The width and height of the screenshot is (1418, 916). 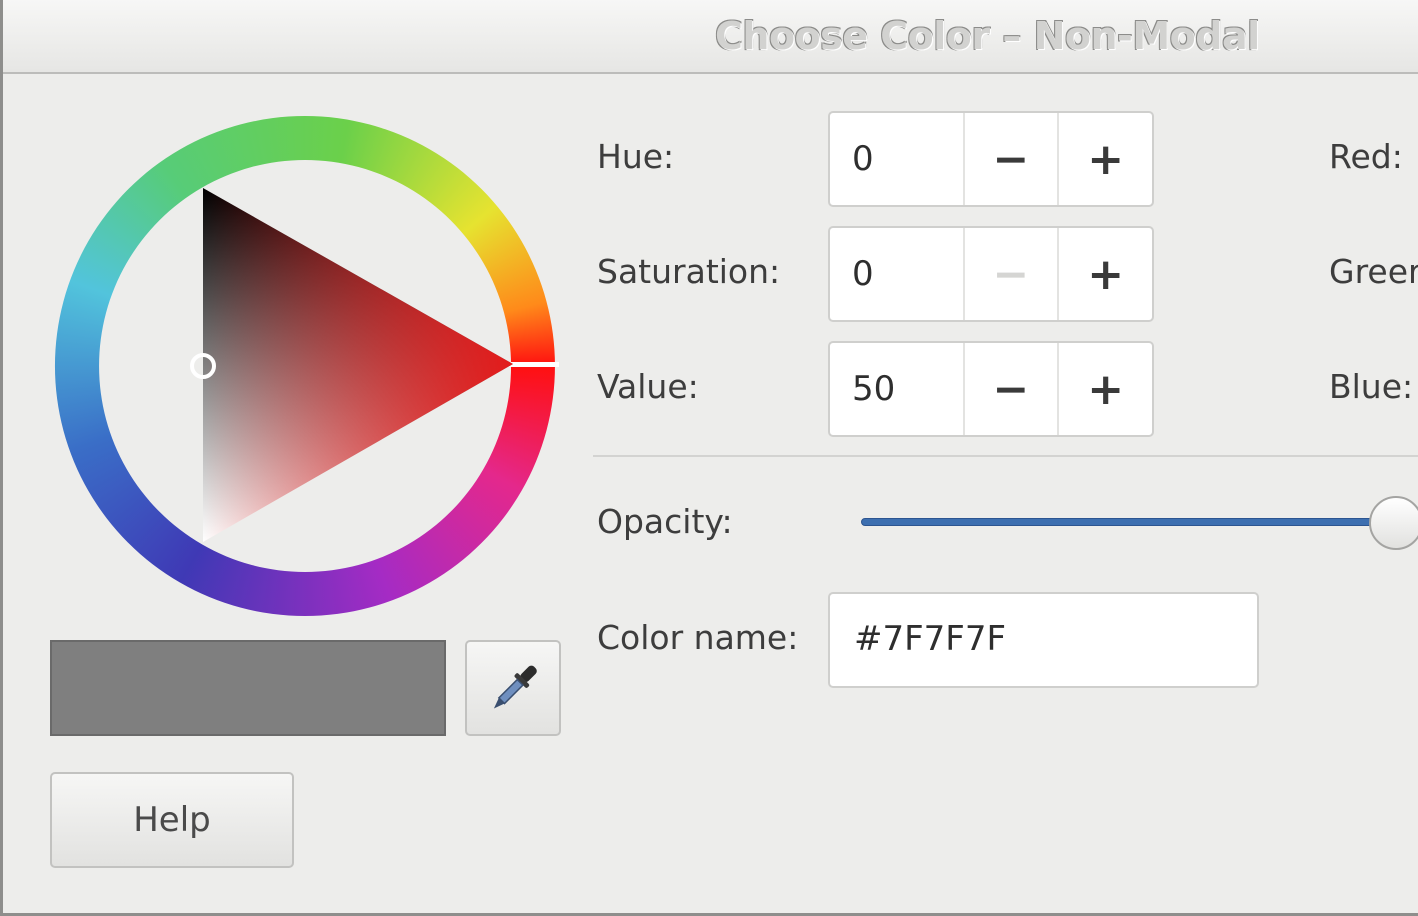 I want to click on color-picker-button, so click(x=513, y=688).